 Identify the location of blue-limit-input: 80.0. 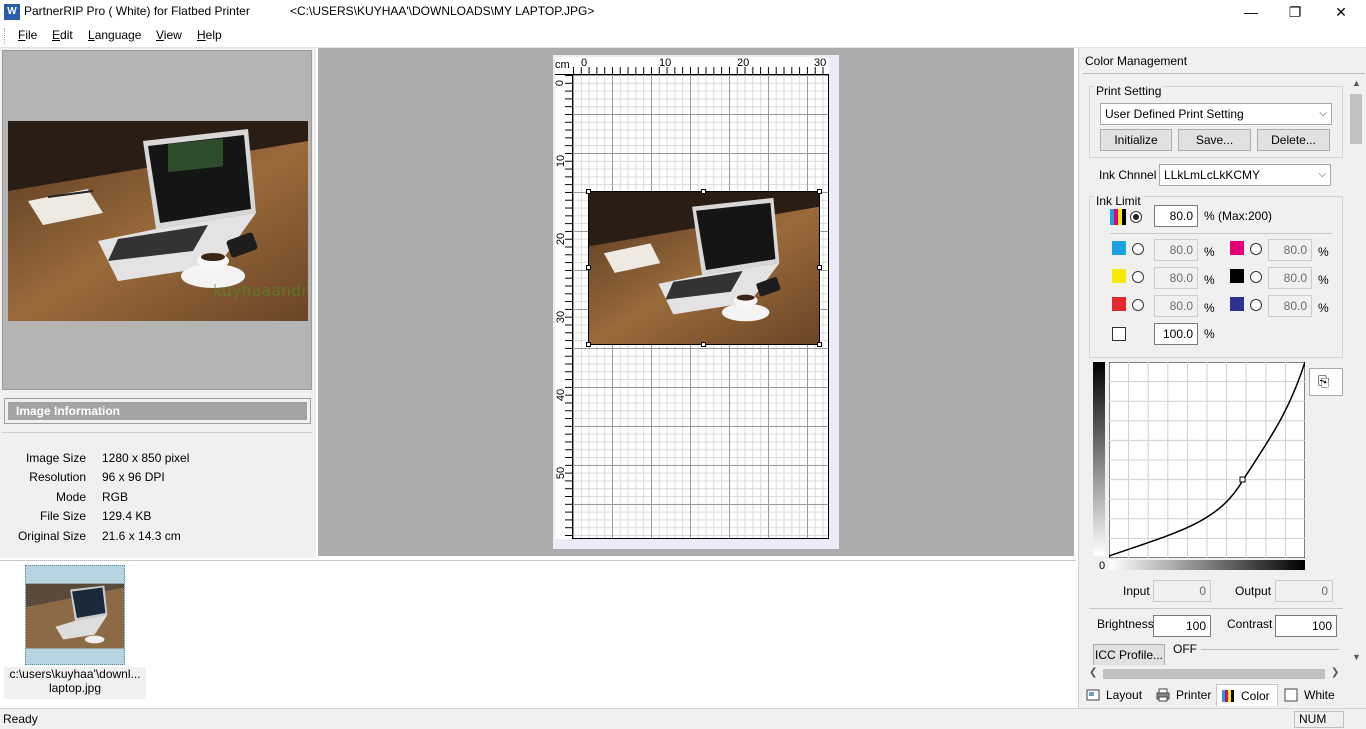
(1290, 306).